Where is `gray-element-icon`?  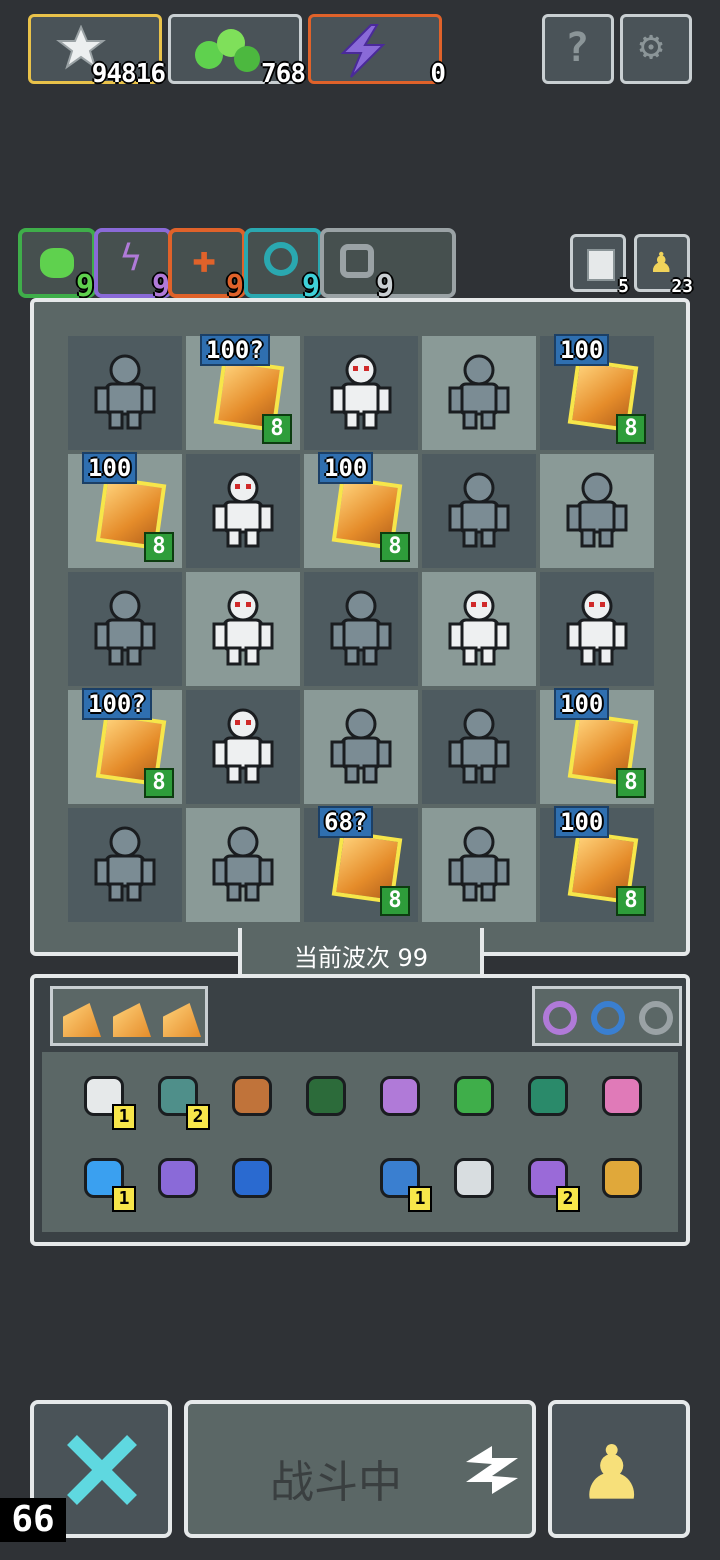 gray-element-icon is located at coordinates (357, 261).